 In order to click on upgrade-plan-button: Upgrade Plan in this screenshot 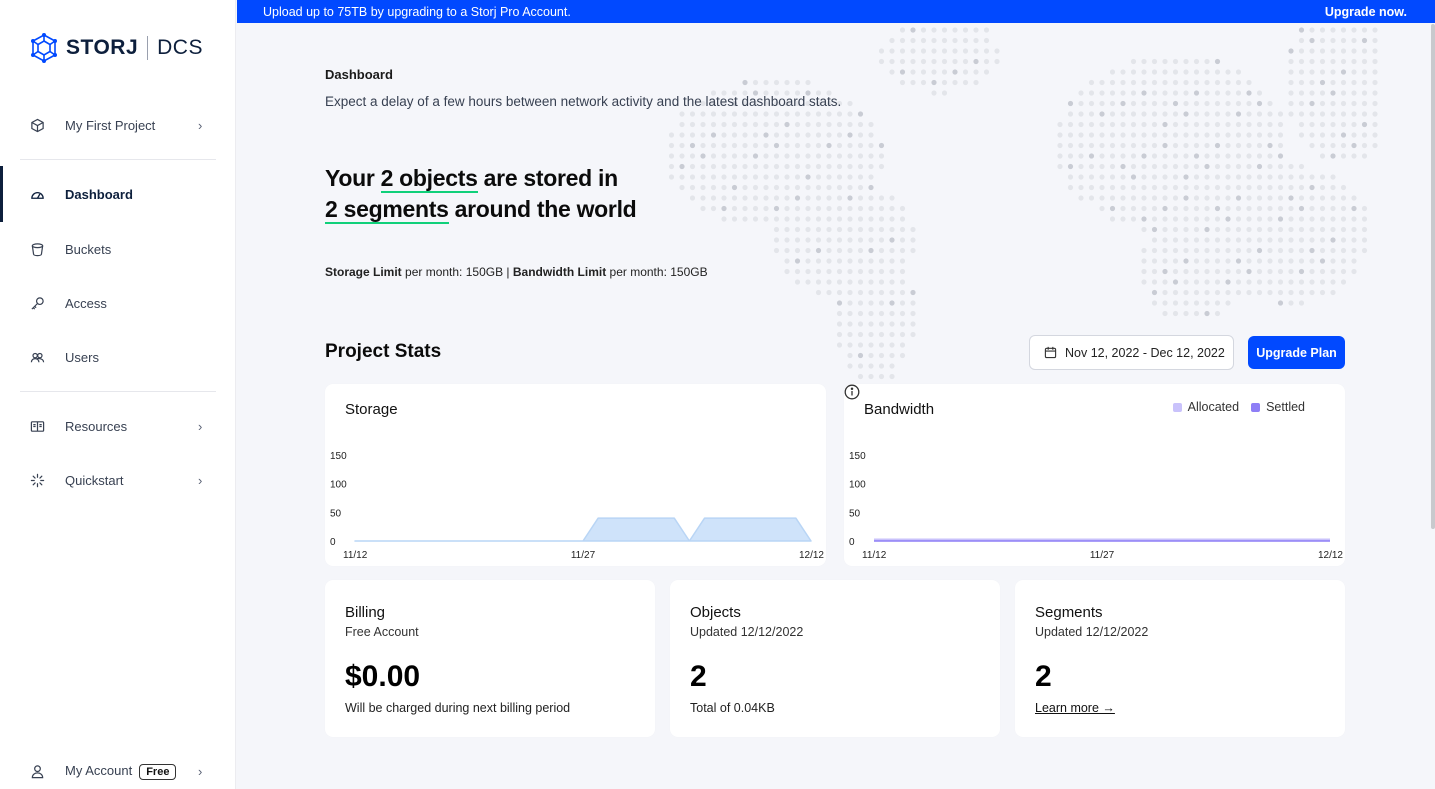, I will do `click(1296, 352)`.